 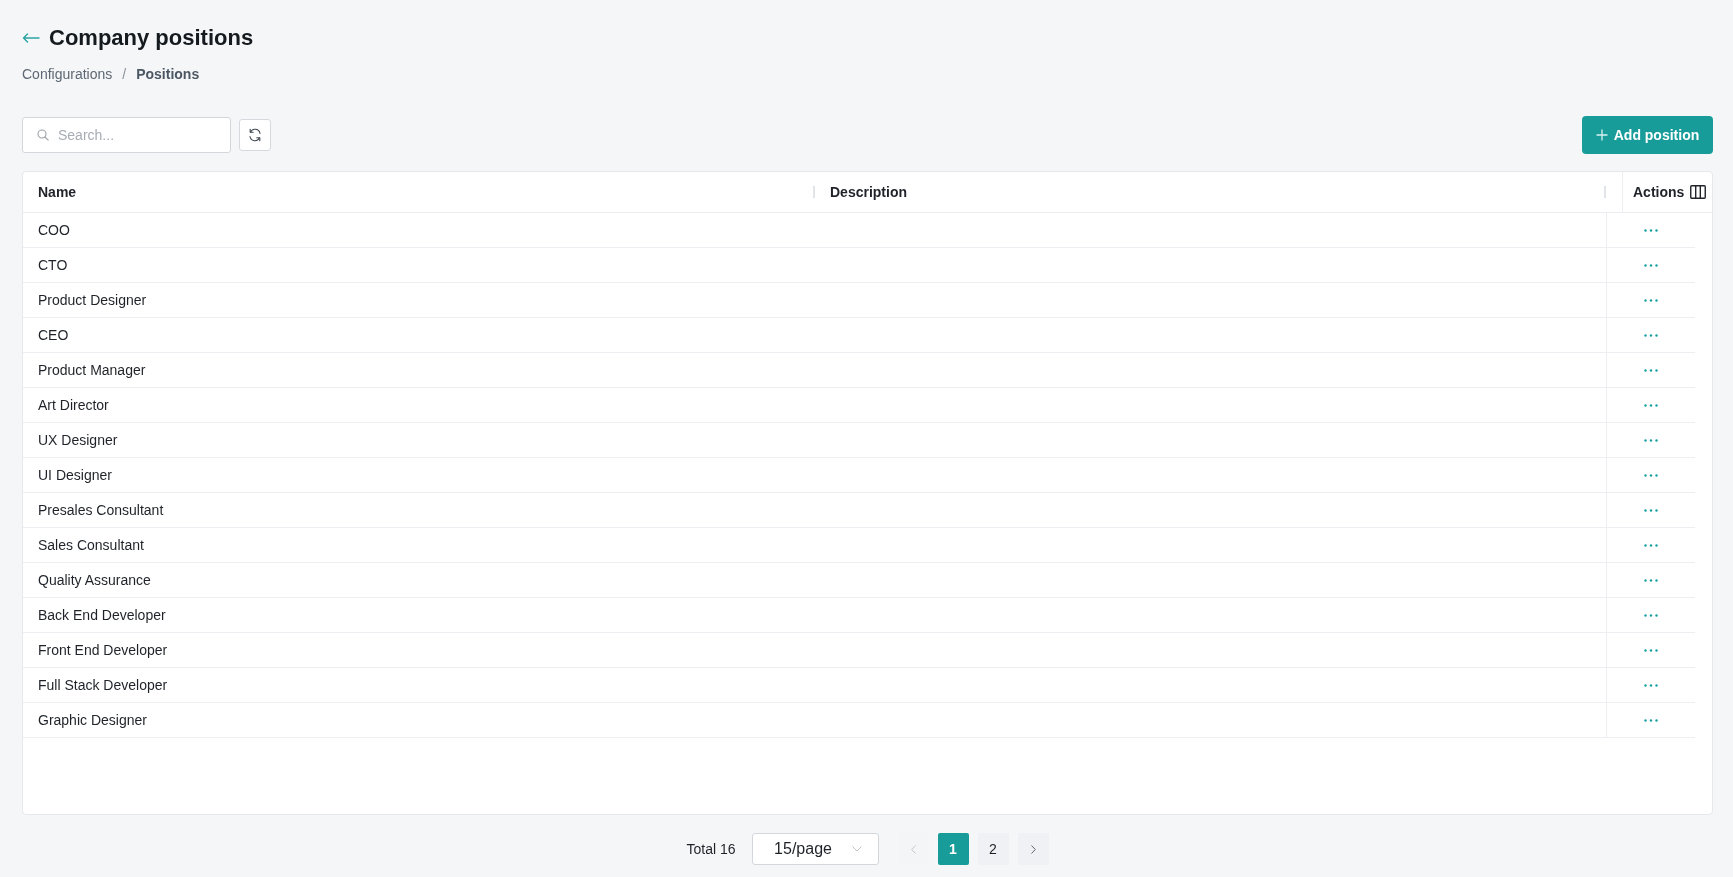 What do you see at coordinates (868, 192) in the screenshot?
I see `column-header: Description` at bounding box center [868, 192].